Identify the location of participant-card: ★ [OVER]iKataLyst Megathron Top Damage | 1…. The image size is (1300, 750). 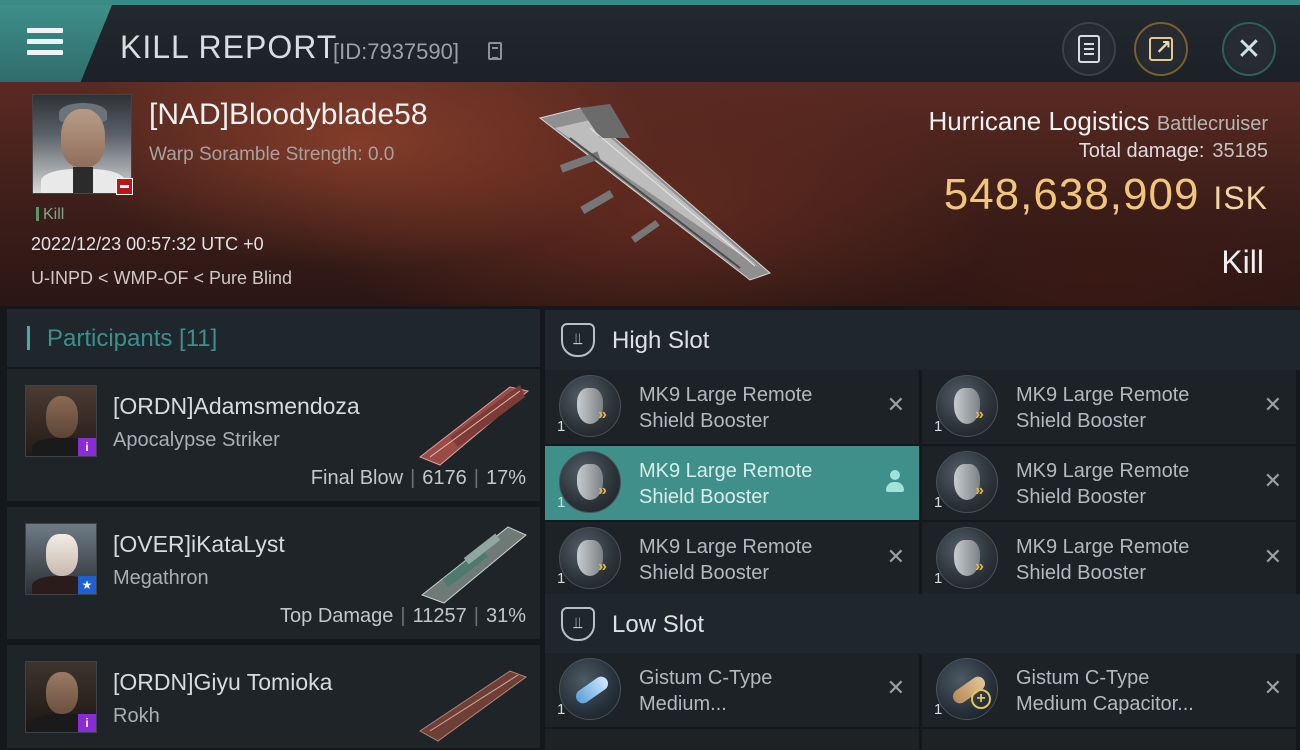
(273, 574).